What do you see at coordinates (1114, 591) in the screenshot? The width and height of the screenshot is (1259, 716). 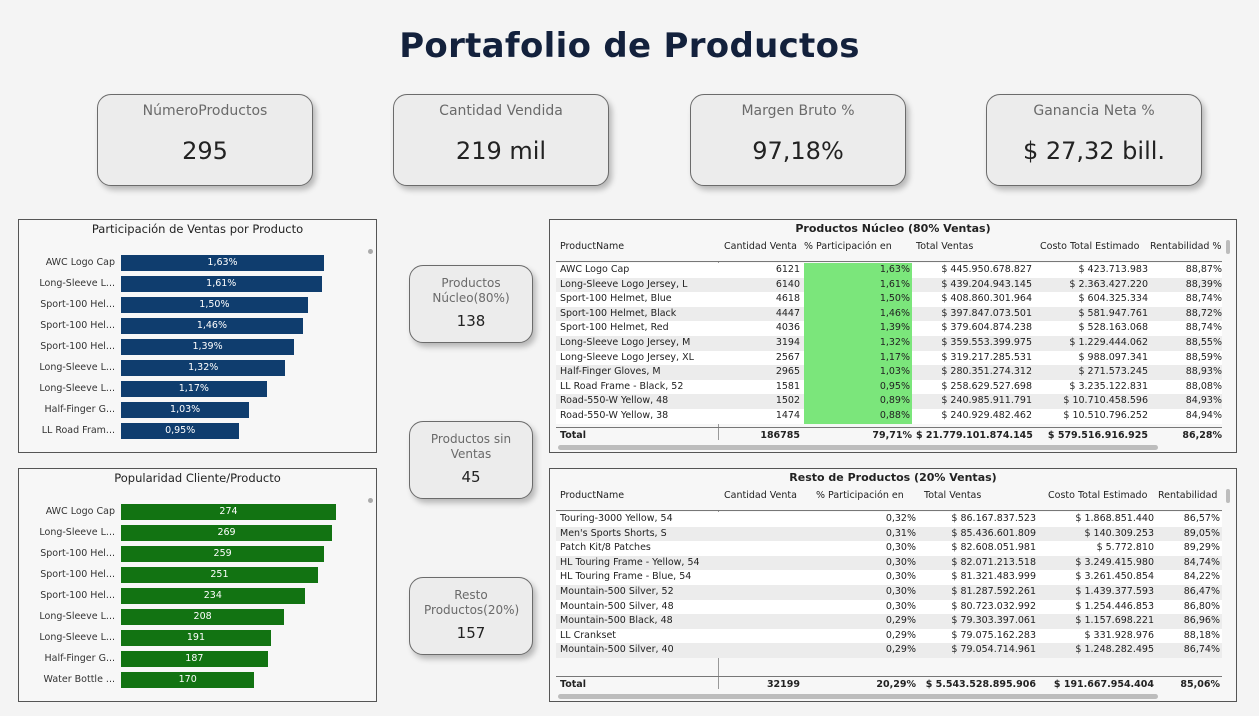 I see `table-cell: $ 1.439.377.593` at bounding box center [1114, 591].